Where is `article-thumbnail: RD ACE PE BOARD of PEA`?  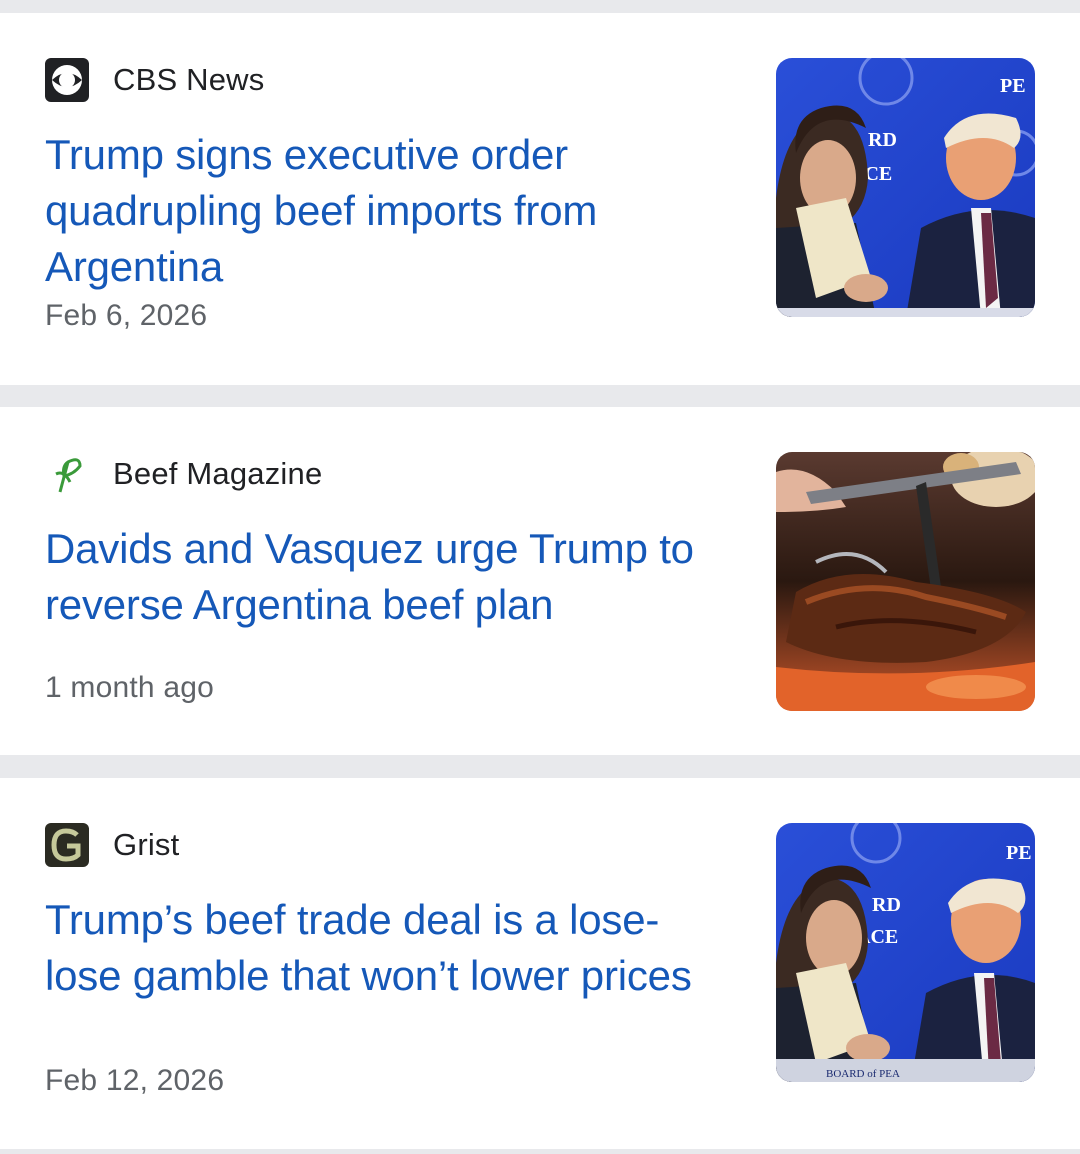 article-thumbnail: RD ACE PE BOARD of PEA is located at coordinates (905, 952).